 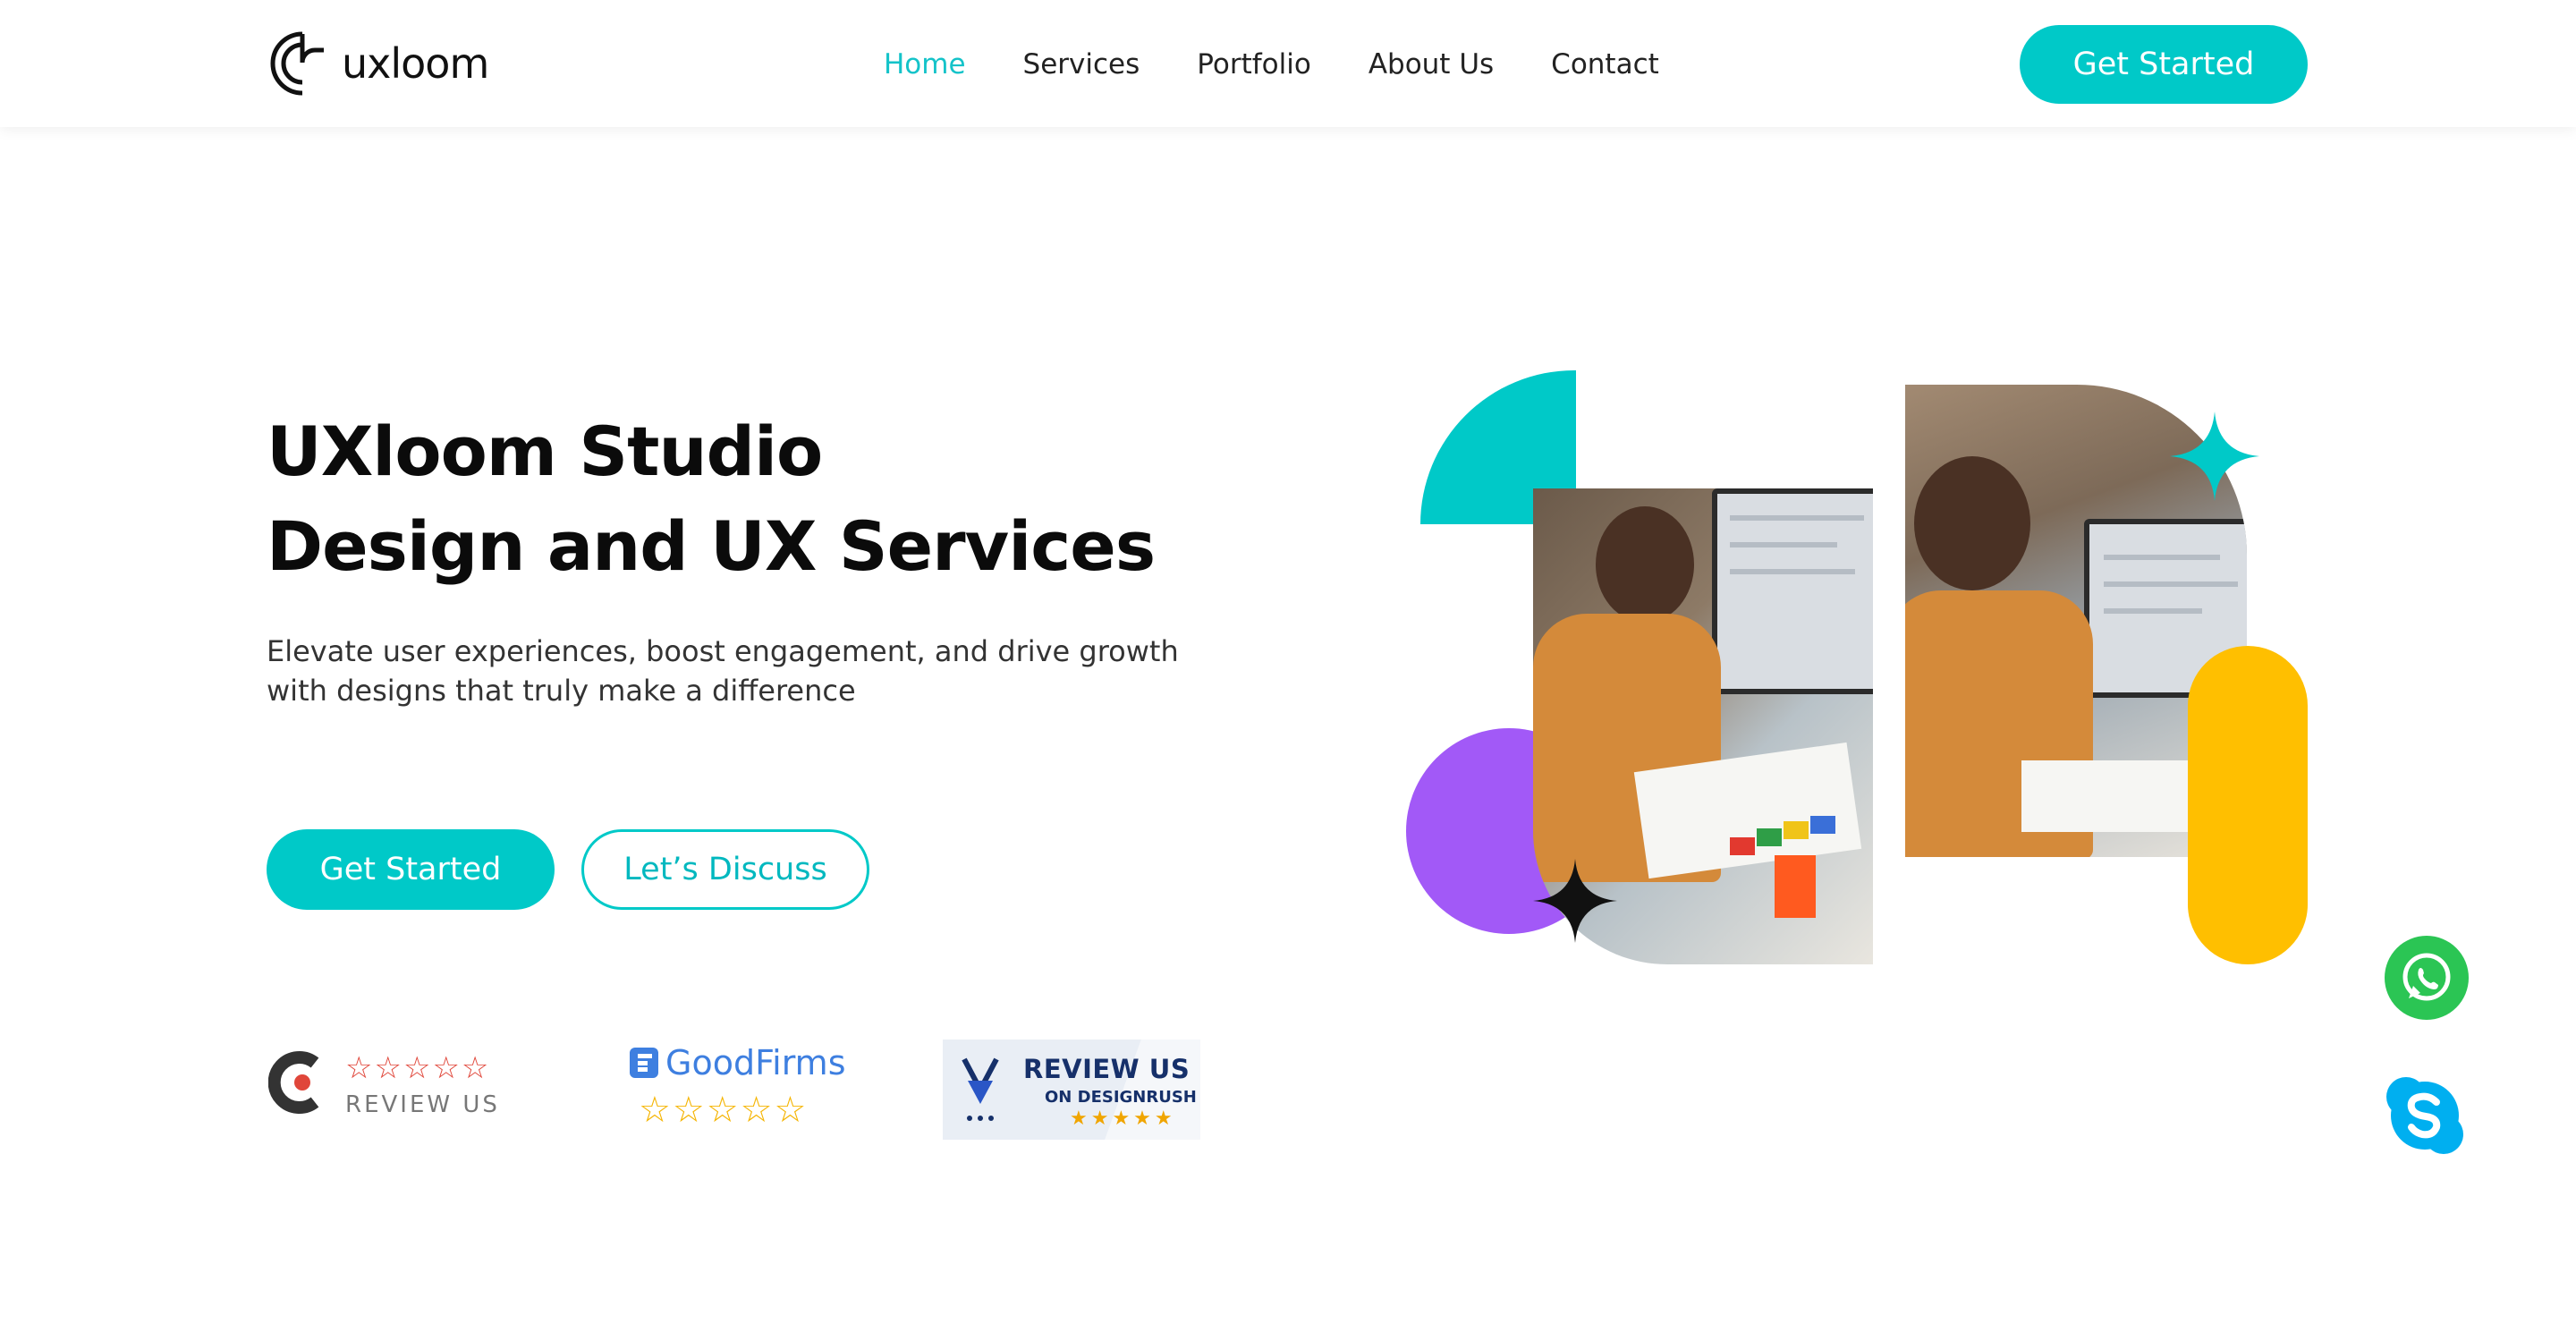 I want to click on goodfirms-logo-icon, so click(x=644, y=1063).